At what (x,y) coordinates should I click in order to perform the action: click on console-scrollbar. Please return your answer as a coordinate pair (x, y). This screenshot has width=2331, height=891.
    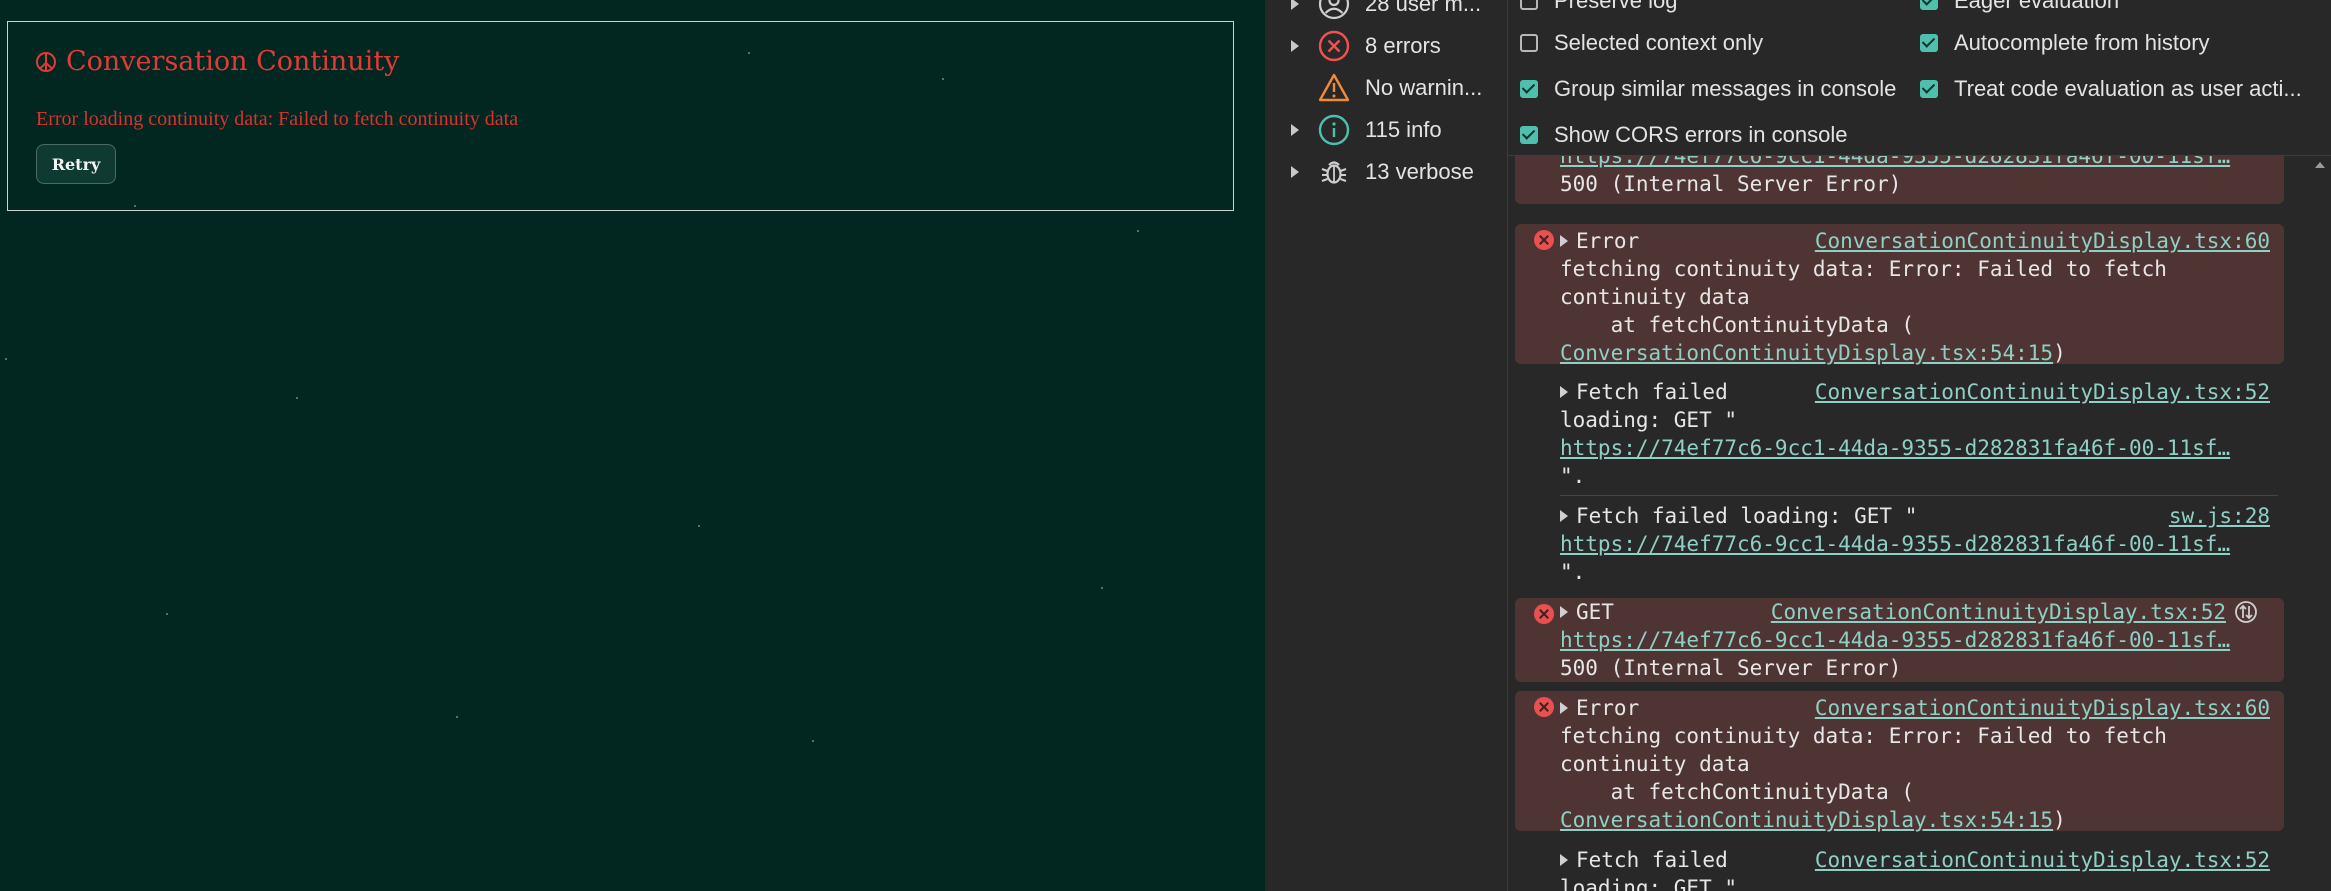
    Looking at the image, I should click on (2320, 523).